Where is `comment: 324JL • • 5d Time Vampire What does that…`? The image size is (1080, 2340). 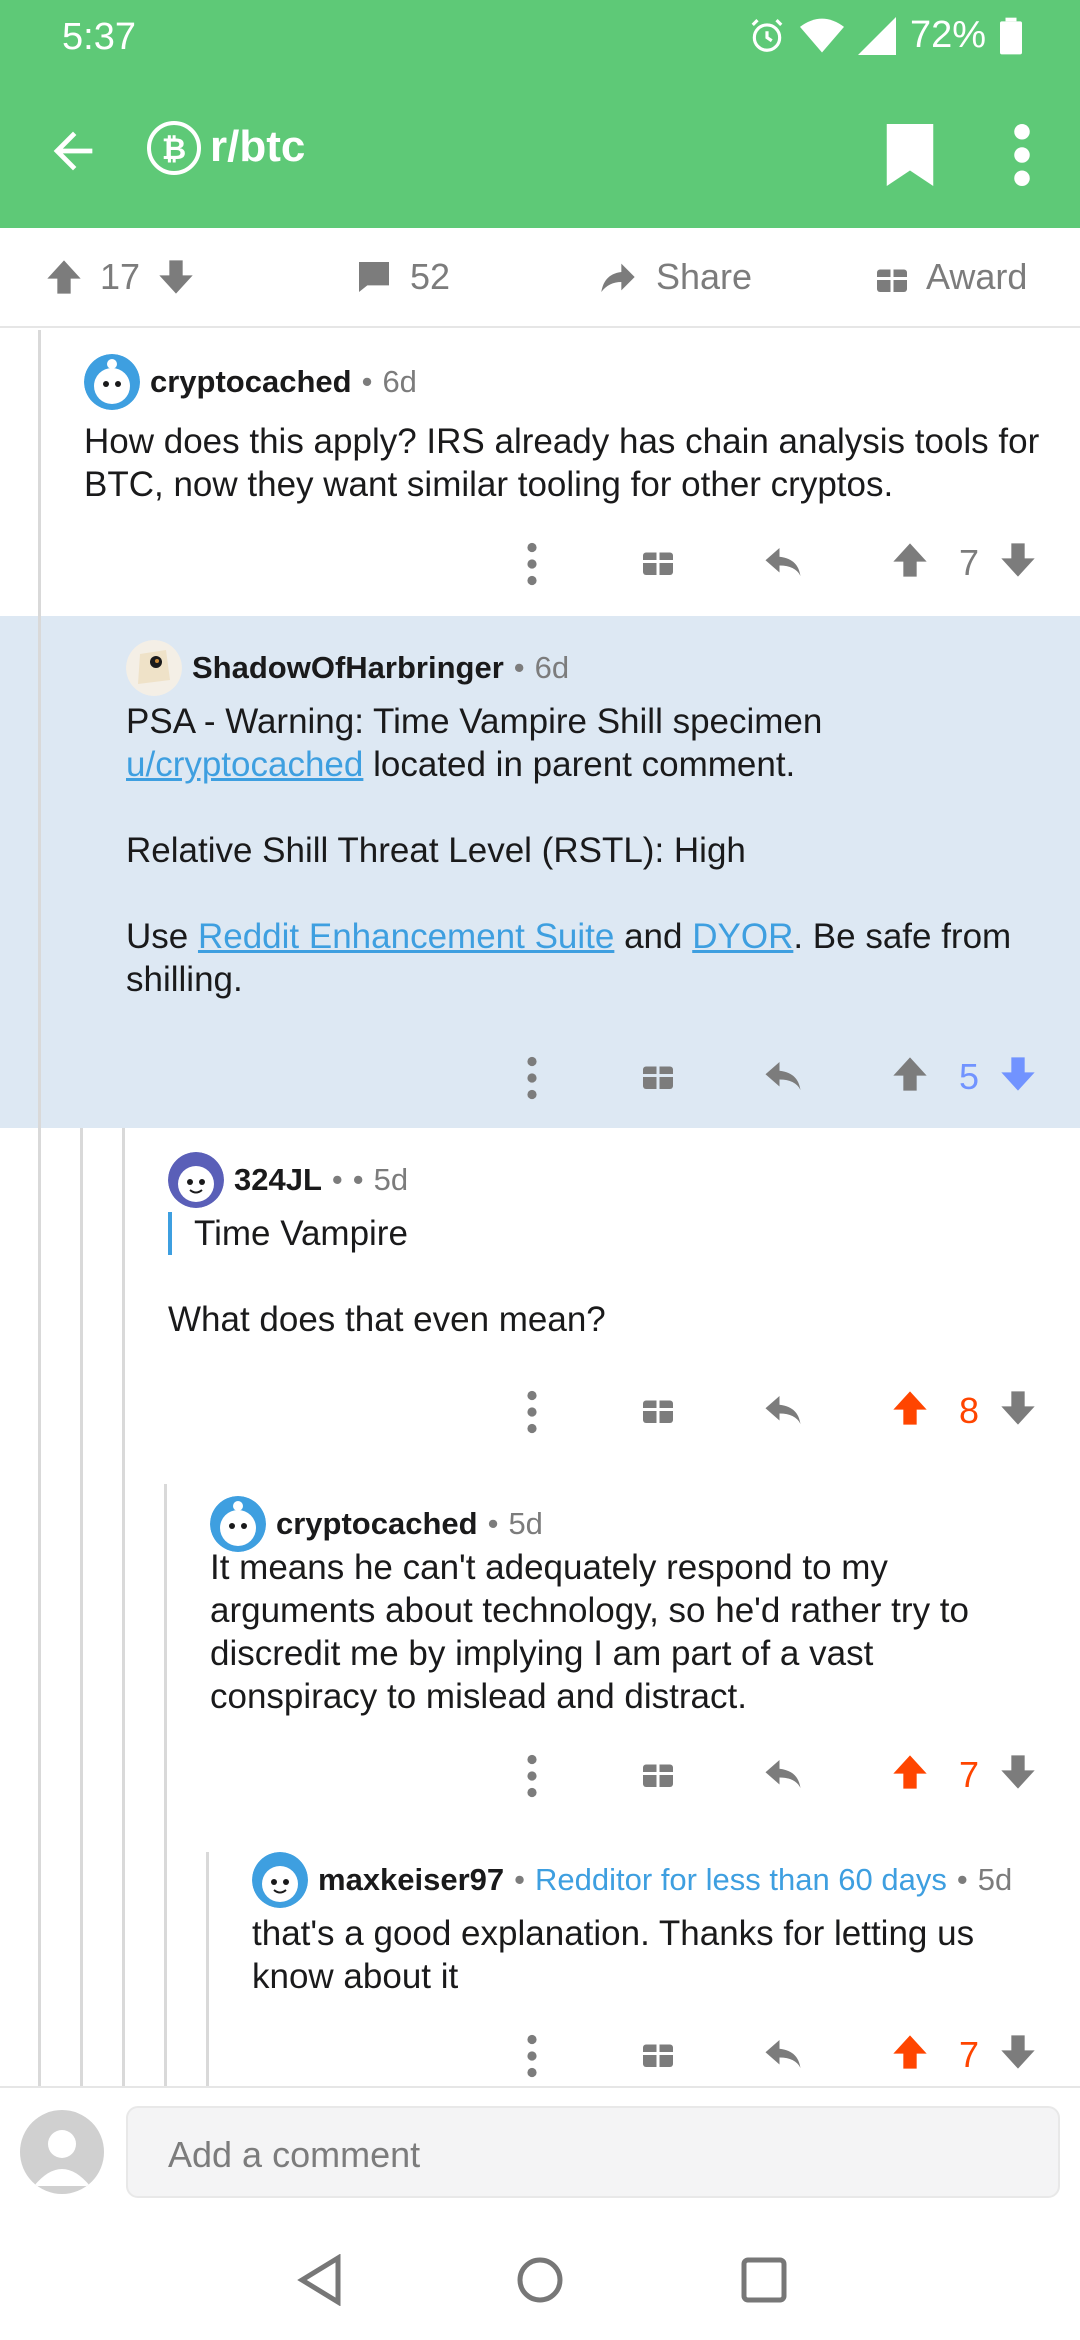 comment: 324JL • • 5d Time Vampire What does that… is located at coordinates (540, 1302).